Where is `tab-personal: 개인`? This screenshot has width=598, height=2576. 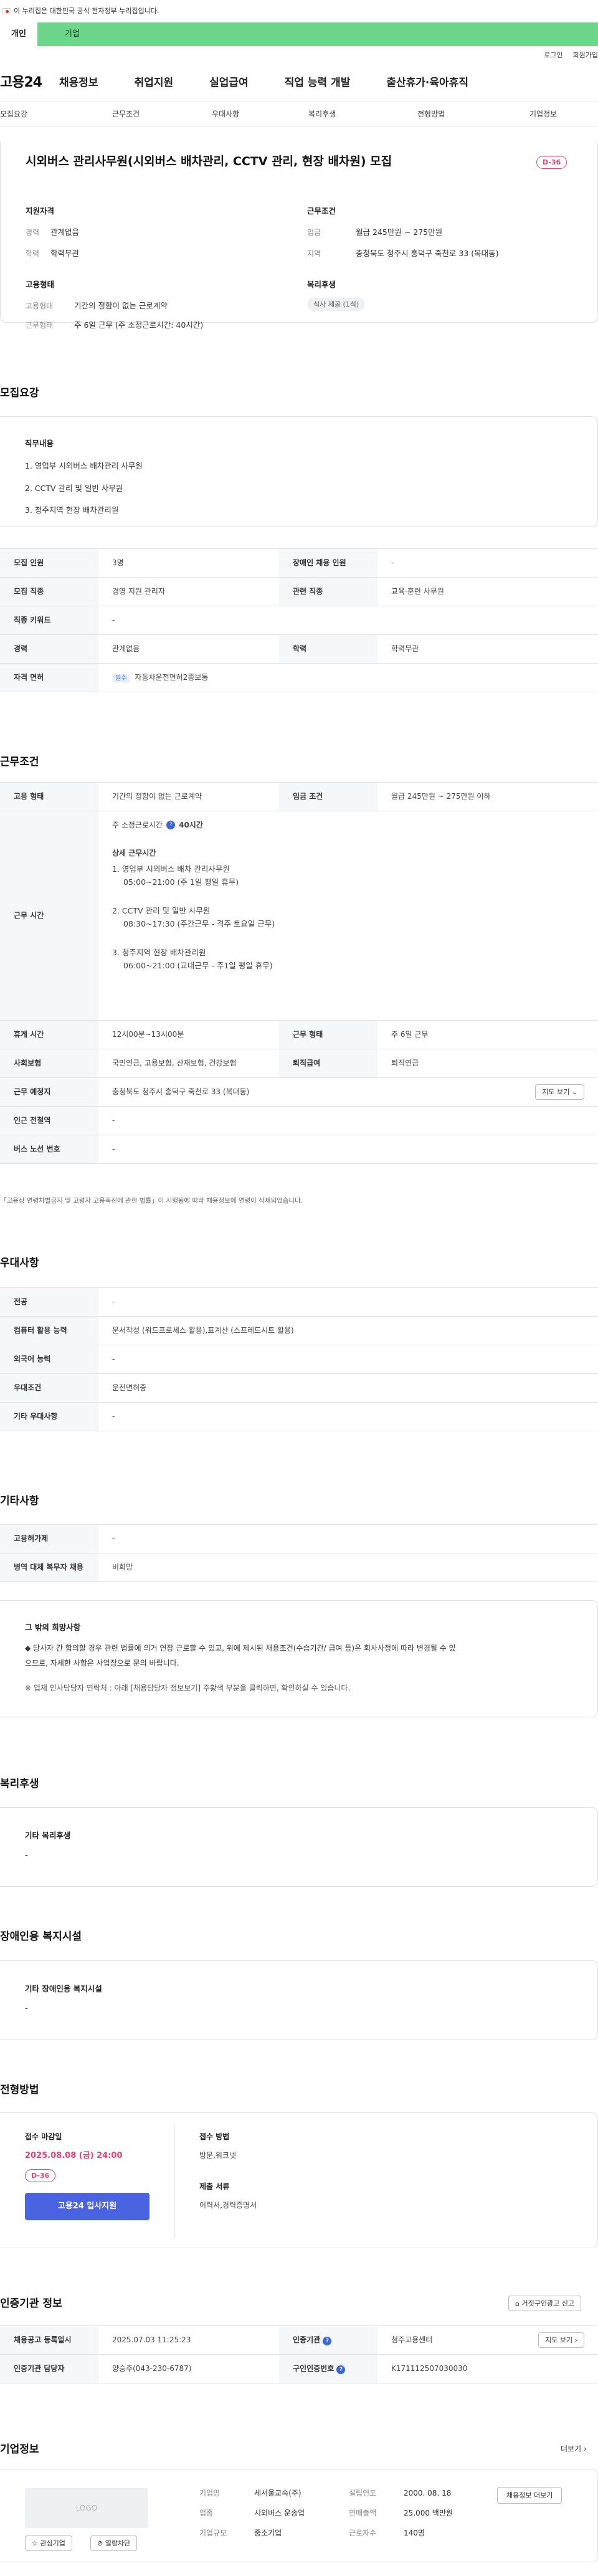 tab-personal: 개인 is located at coordinates (18, 34).